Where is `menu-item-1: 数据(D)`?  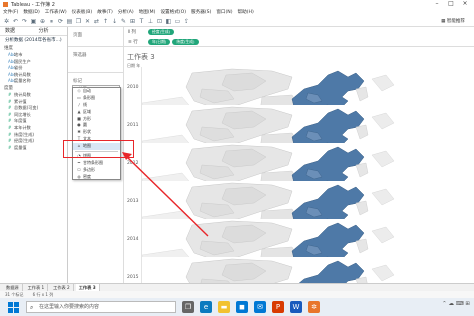
menu-item-1: 数据(D) is located at coordinates (31, 12).